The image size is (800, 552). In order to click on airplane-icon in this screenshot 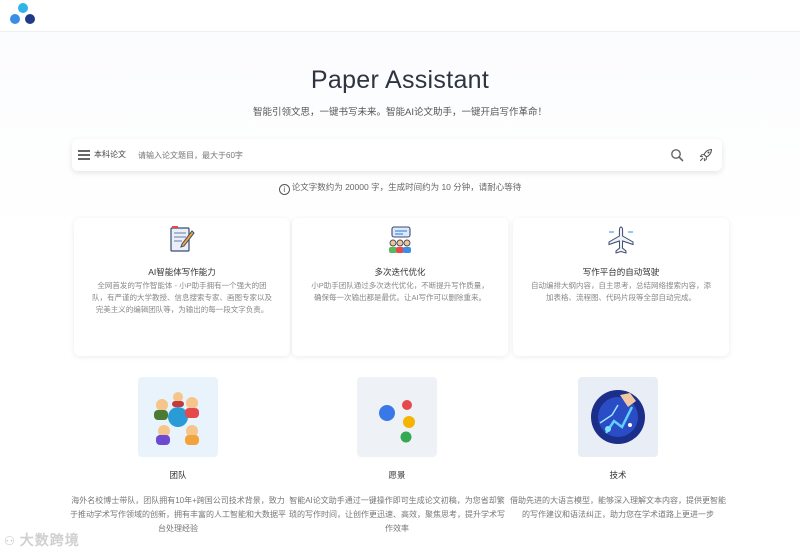, I will do `click(621, 240)`.